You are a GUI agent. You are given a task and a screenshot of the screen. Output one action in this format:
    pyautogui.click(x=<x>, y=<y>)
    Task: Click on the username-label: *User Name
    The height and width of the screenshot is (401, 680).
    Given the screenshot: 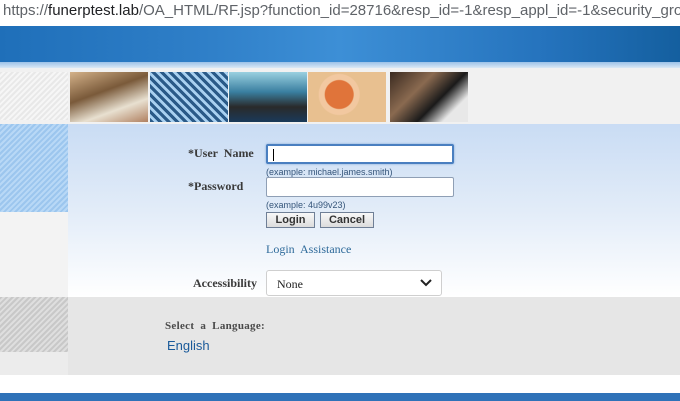 What is the action you would take?
    pyautogui.click(x=221, y=153)
    